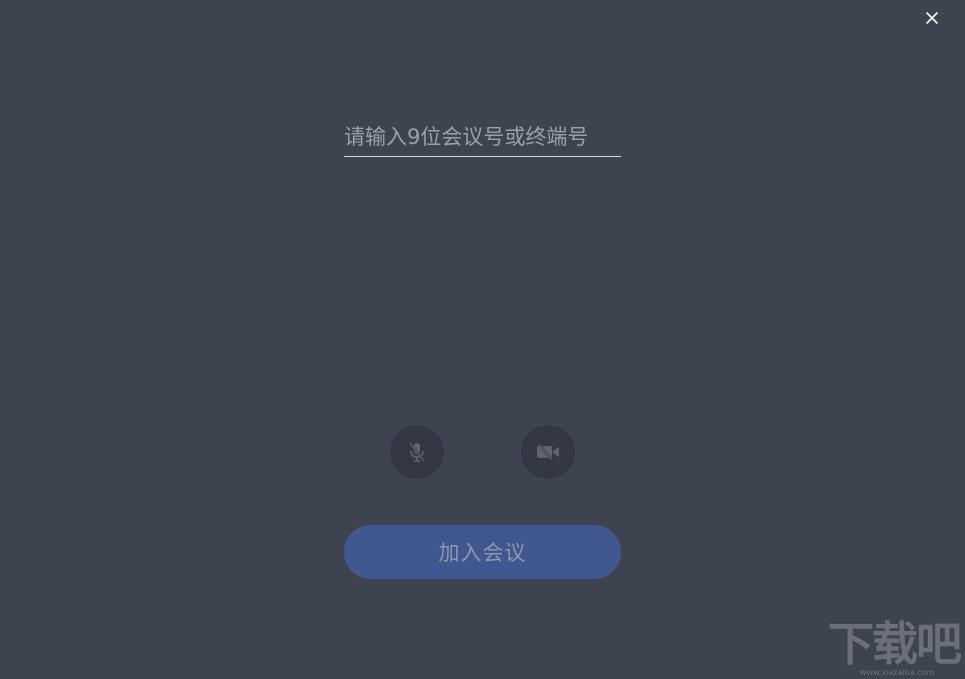 This screenshot has height=679, width=965. What do you see at coordinates (897, 672) in the screenshot?
I see `watermark-url: www.xiazaiba.com` at bounding box center [897, 672].